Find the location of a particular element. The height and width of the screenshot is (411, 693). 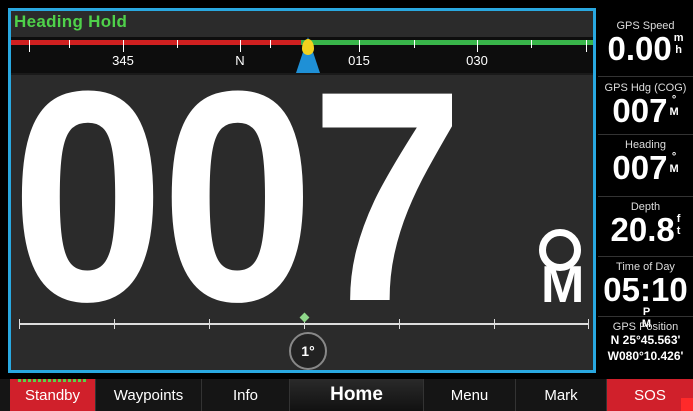

depth-value: 20.8 is located at coordinates (642, 229).